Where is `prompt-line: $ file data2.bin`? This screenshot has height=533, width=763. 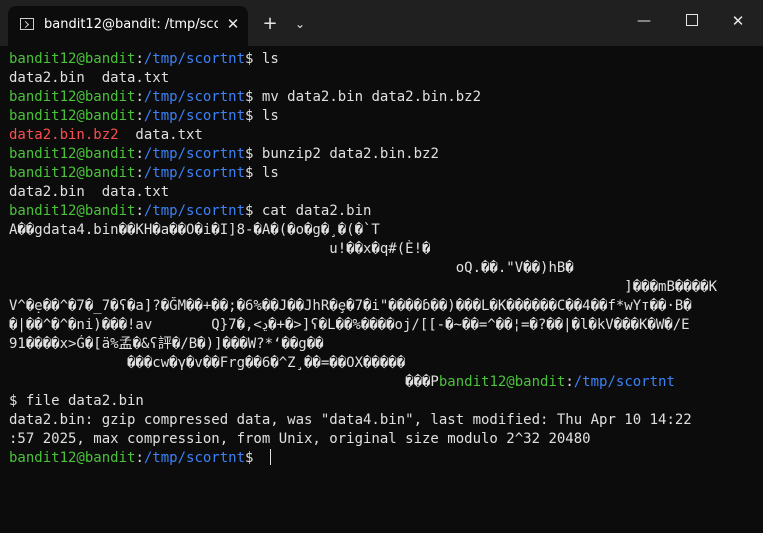
prompt-line: $ file data2.bin is located at coordinates (76, 401).